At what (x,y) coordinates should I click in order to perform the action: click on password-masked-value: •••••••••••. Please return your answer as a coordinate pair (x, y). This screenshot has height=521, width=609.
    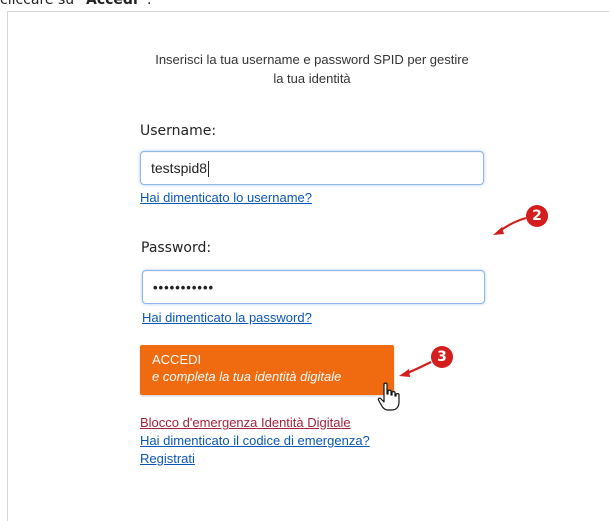
    Looking at the image, I should click on (184, 287).